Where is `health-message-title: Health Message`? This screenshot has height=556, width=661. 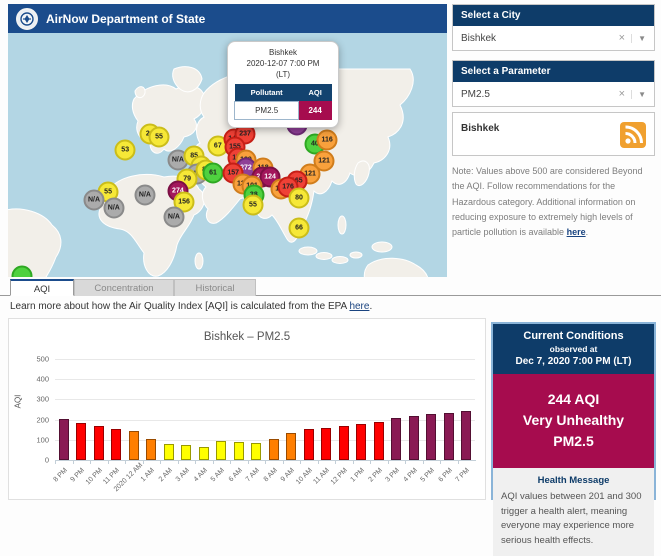 health-message-title: Health Message is located at coordinates (573, 480).